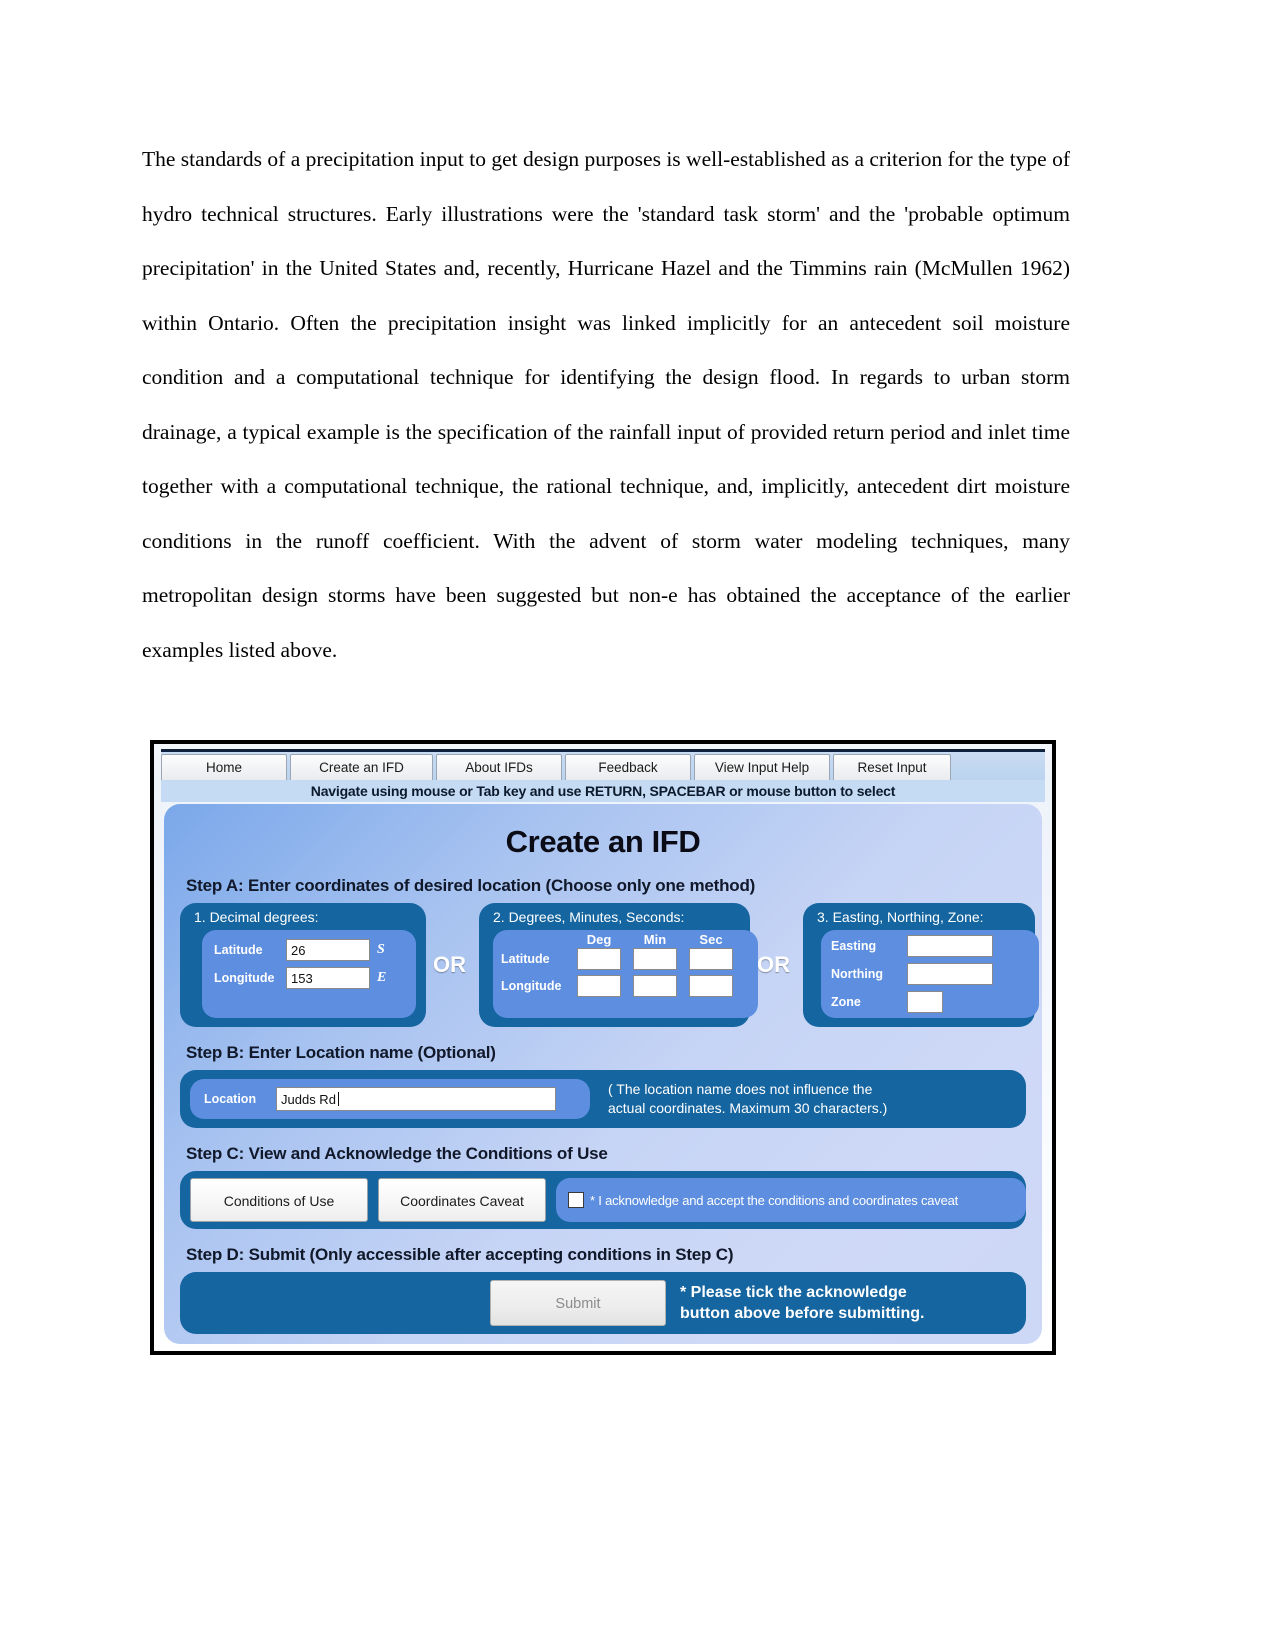 The height and width of the screenshot is (1650, 1275). Describe the element at coordinates (578, 1303) in the screenshot. I see `submit-button: Submit` at that location.